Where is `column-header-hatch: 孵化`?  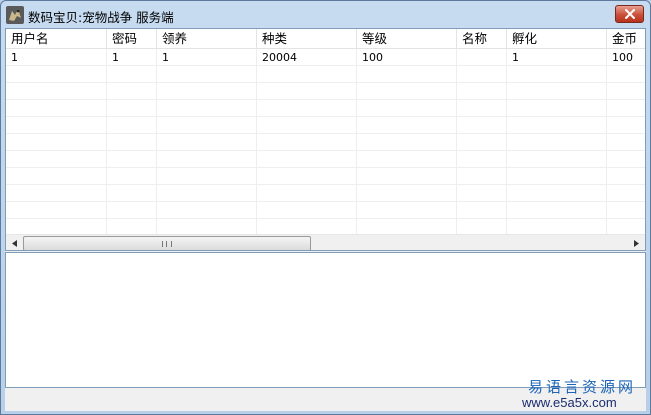
column-header-hatch: 孵化 is located at coordinates (557, 39).